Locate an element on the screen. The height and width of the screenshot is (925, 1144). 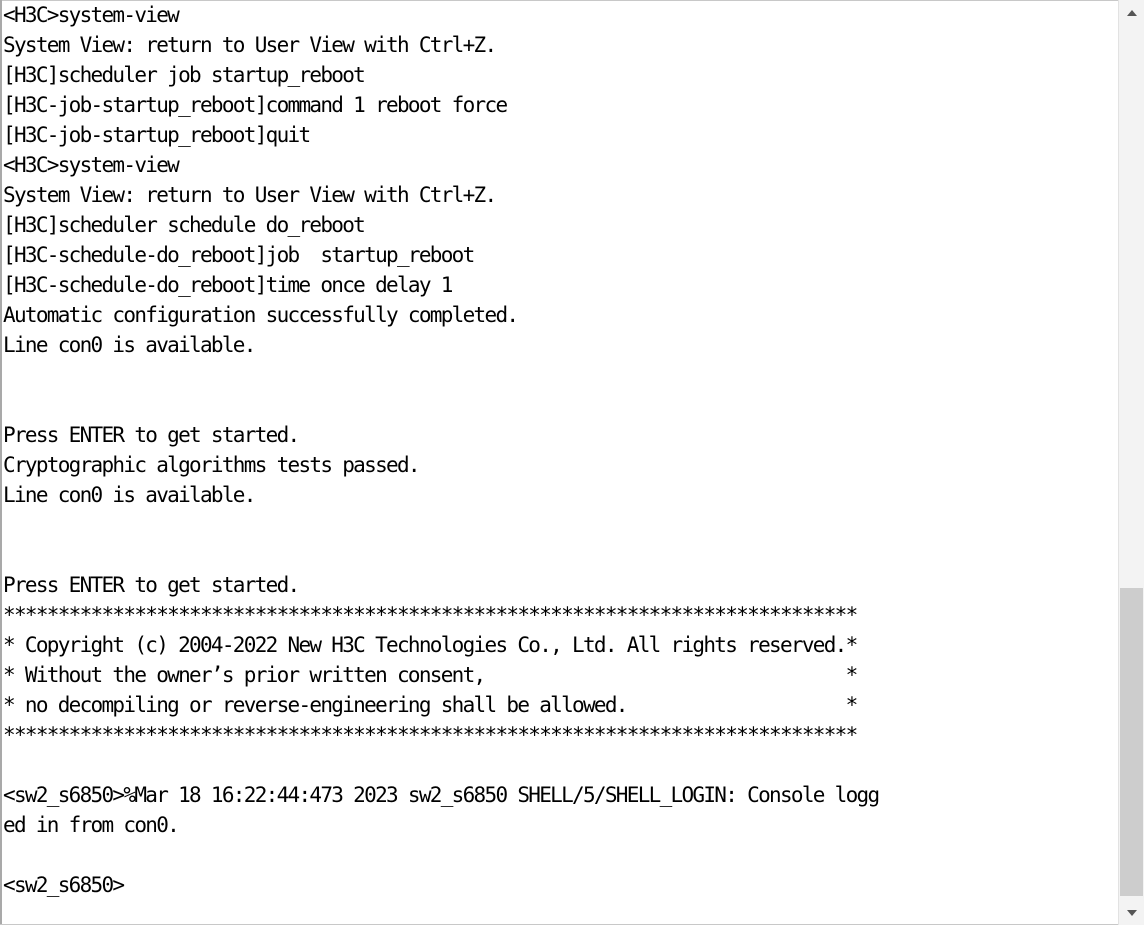
scrollbar-track is located at coordinates (1131, 462).